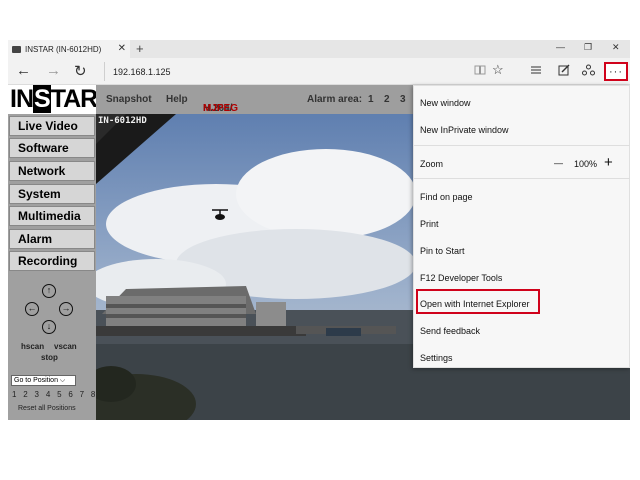  I want to click on alarm-area-3: 3, so click(403, 99).